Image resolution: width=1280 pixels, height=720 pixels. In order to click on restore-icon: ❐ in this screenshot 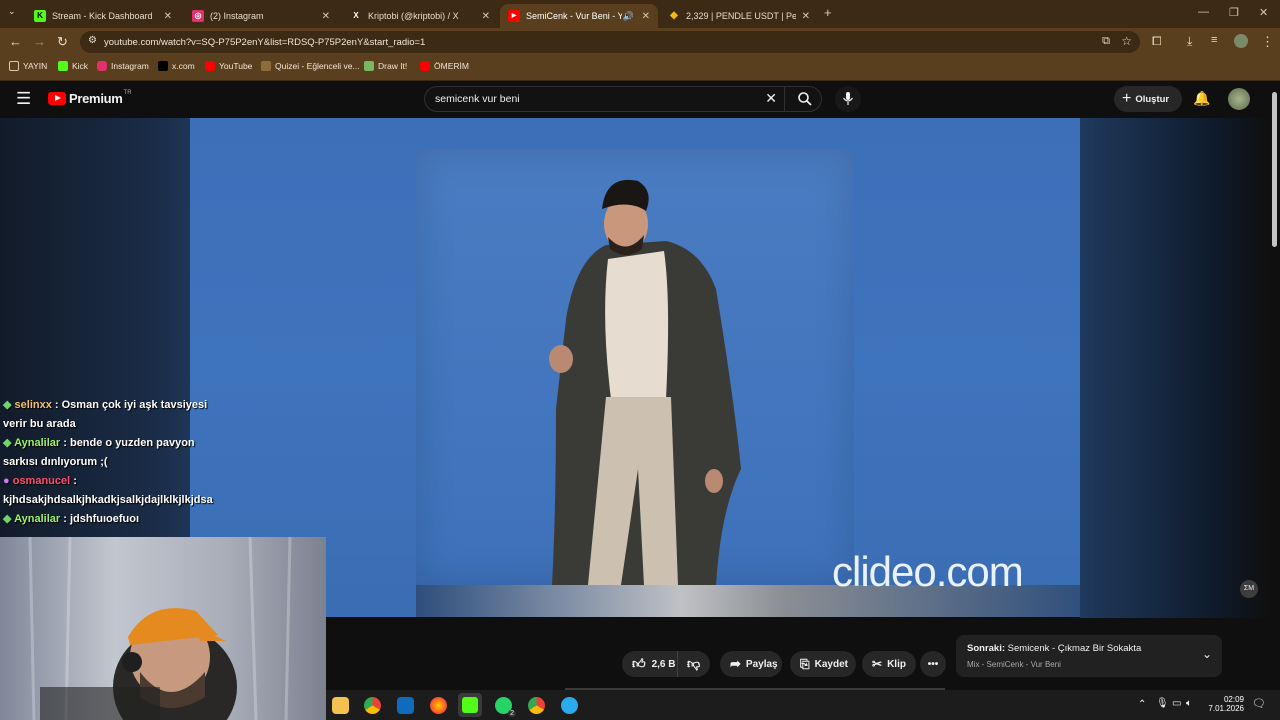, I will do `click(1234, 12)`.